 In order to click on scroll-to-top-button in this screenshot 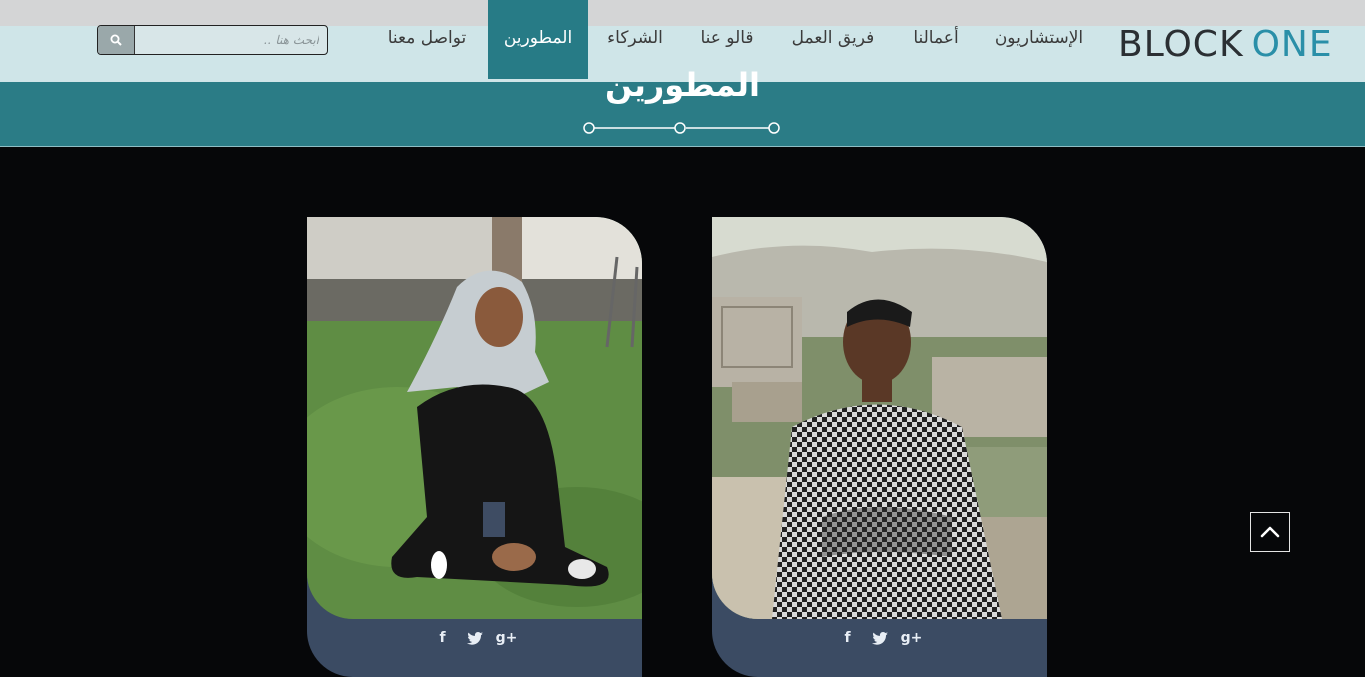, I will do `click(1270, 532)`.